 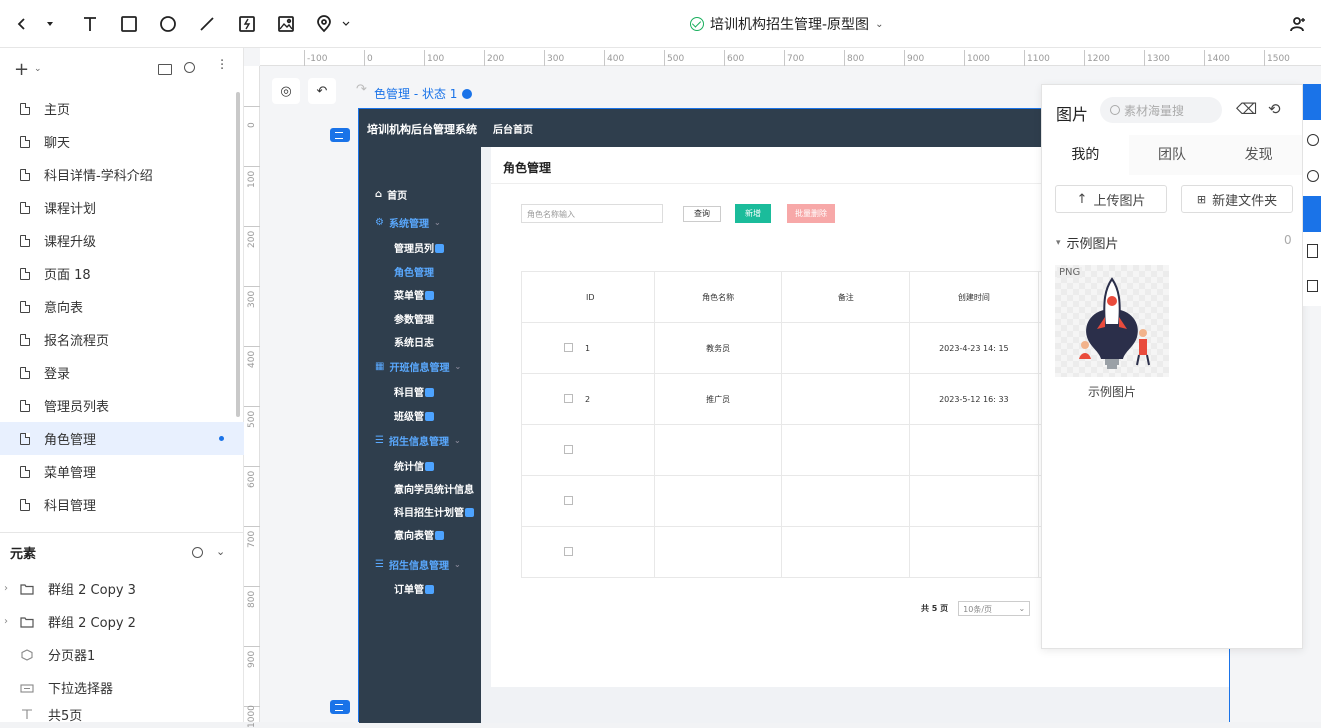 What do you see at coordinates (1274, 109) in the screenshot?
I see `history-icon: ⟲` at bounding box center [1274, 109].